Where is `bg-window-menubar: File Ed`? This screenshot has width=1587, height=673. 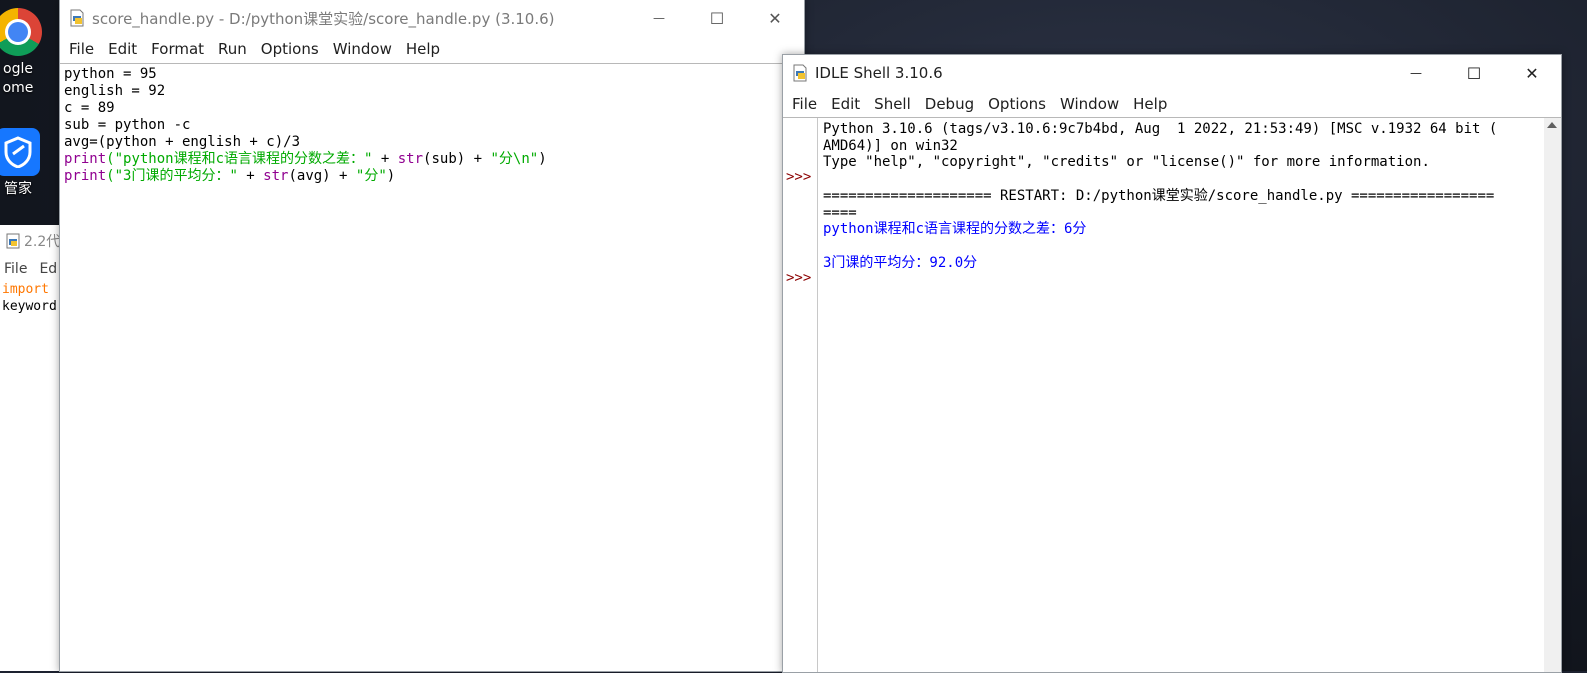
bg-window-menubar: File Ed is located at coordinates (31, 269).